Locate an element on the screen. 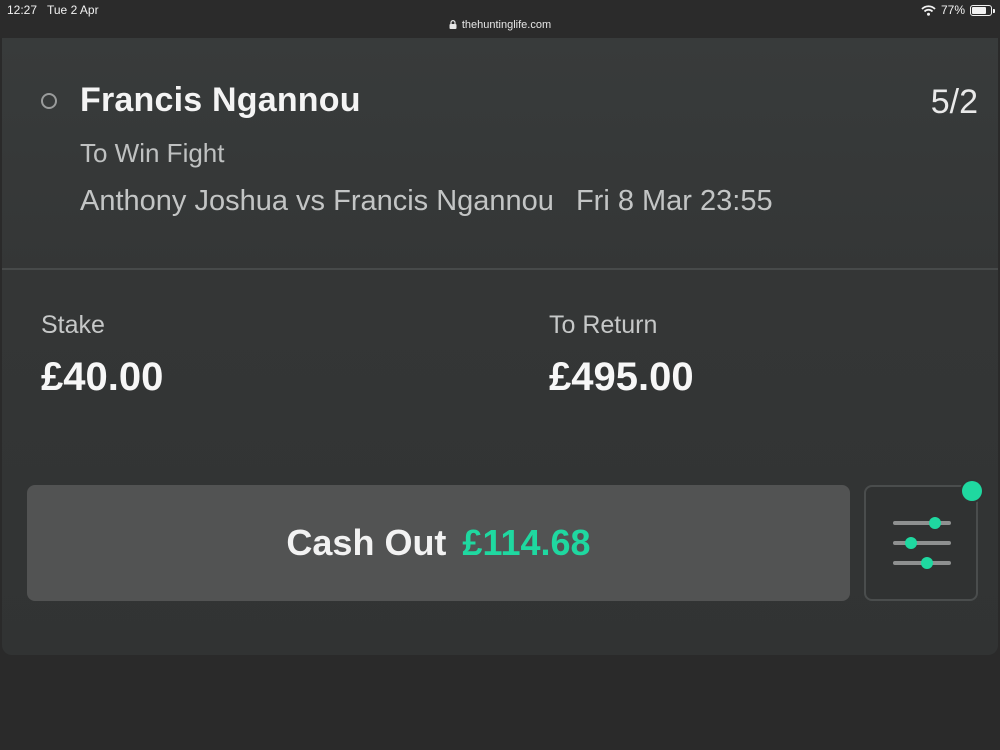 This screenshot has width=1000, height=750. to-return-value: £495.00 is located at coordinates (621, 377).